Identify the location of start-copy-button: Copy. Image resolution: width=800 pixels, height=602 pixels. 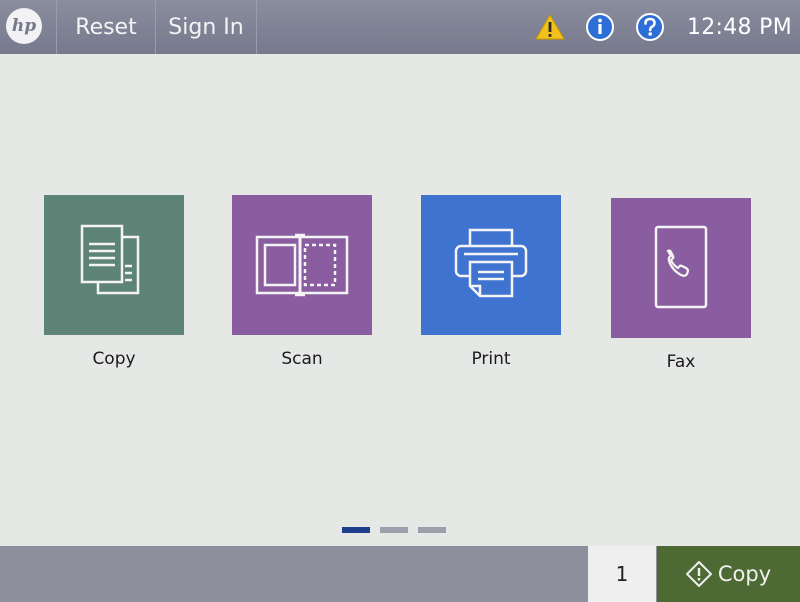
(728, 574).